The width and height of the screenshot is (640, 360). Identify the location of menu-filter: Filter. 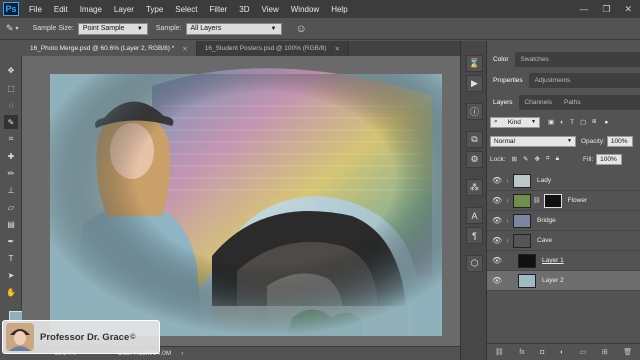
(219, 9).